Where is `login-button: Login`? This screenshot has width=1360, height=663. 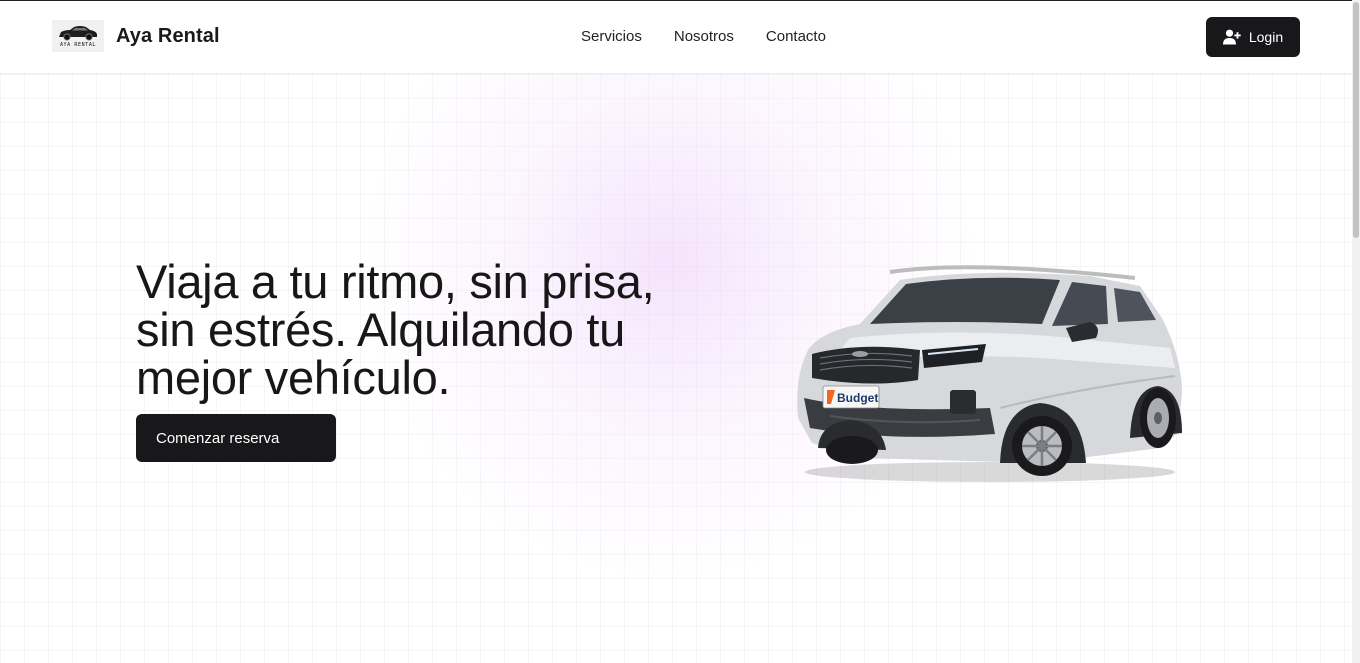 login-button: Login is located at coordinates (1253, 37).